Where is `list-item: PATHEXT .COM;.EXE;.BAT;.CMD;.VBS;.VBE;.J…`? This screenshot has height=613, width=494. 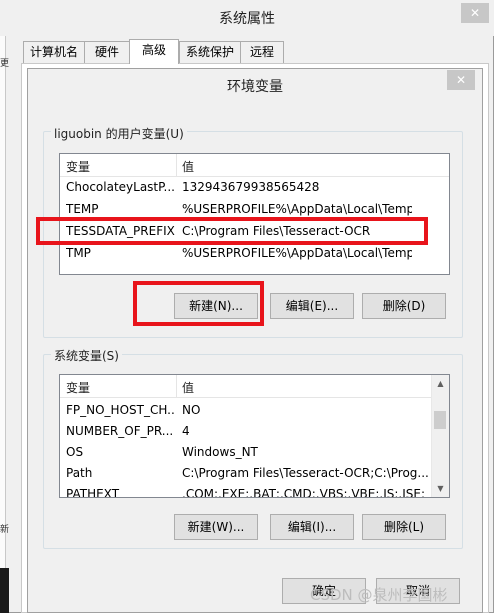
list-item: PATHEXT .COM;.EXE;.BAT;.CMD;.VBS;.VBE;.J… is located at coordinates (254, 491).